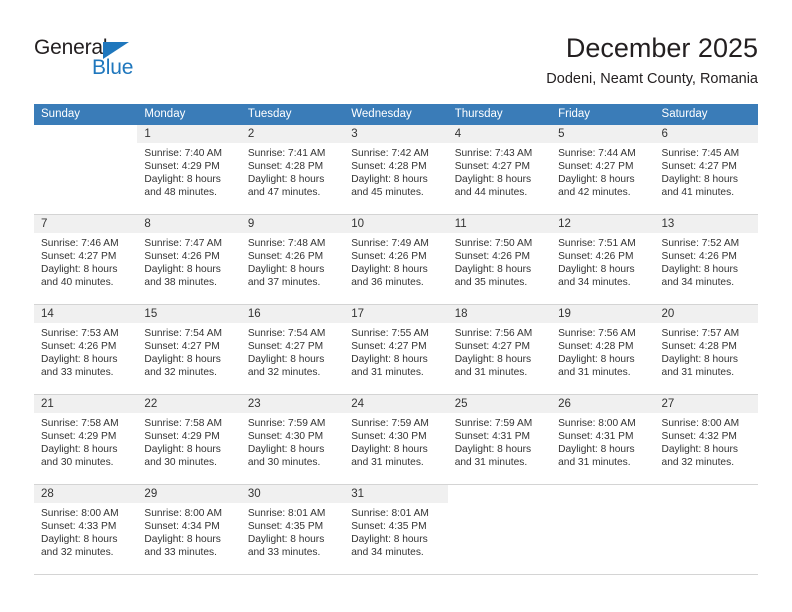 The width and height of the screenshot is (792, 612). What do you see at coordinates (574, 114) in the screenshot?
I see `weekday-friday: Friday` at bounding box center [574, 114].